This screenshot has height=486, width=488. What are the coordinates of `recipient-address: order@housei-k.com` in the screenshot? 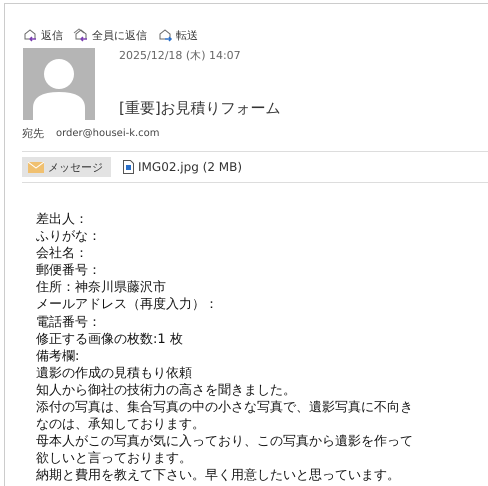 It's located at (108, 133).